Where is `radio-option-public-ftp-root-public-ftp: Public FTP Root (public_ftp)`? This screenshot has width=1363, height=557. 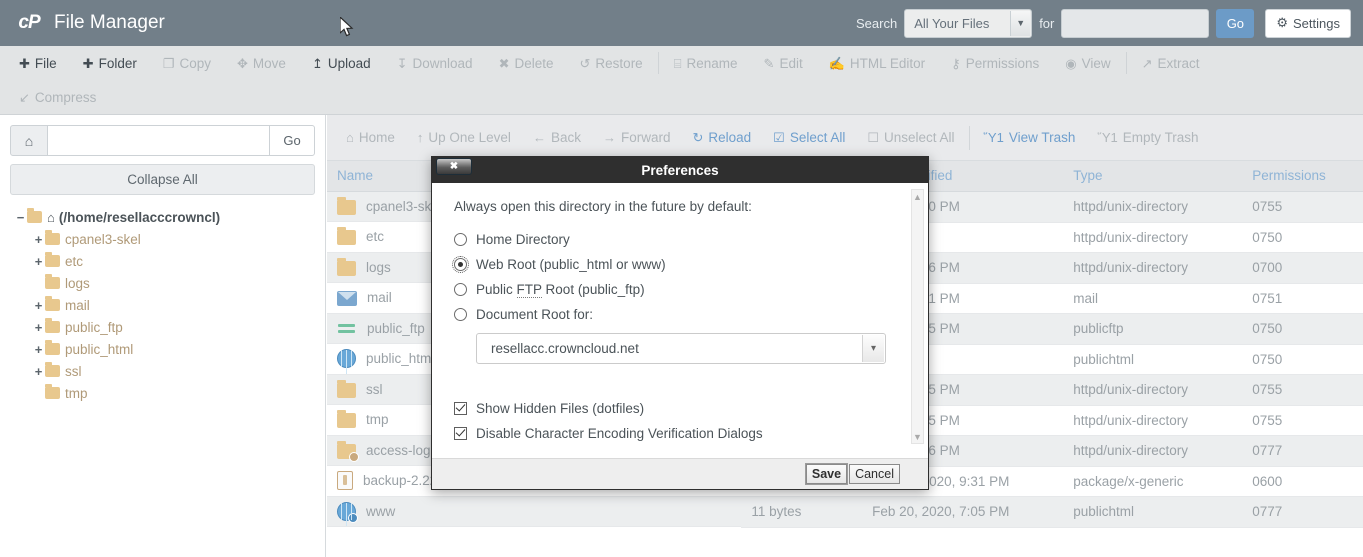
radio-option-public-ftp-root-public-ftp: Public FTP Root (public_ftp) is located at coordinates (681, 289).